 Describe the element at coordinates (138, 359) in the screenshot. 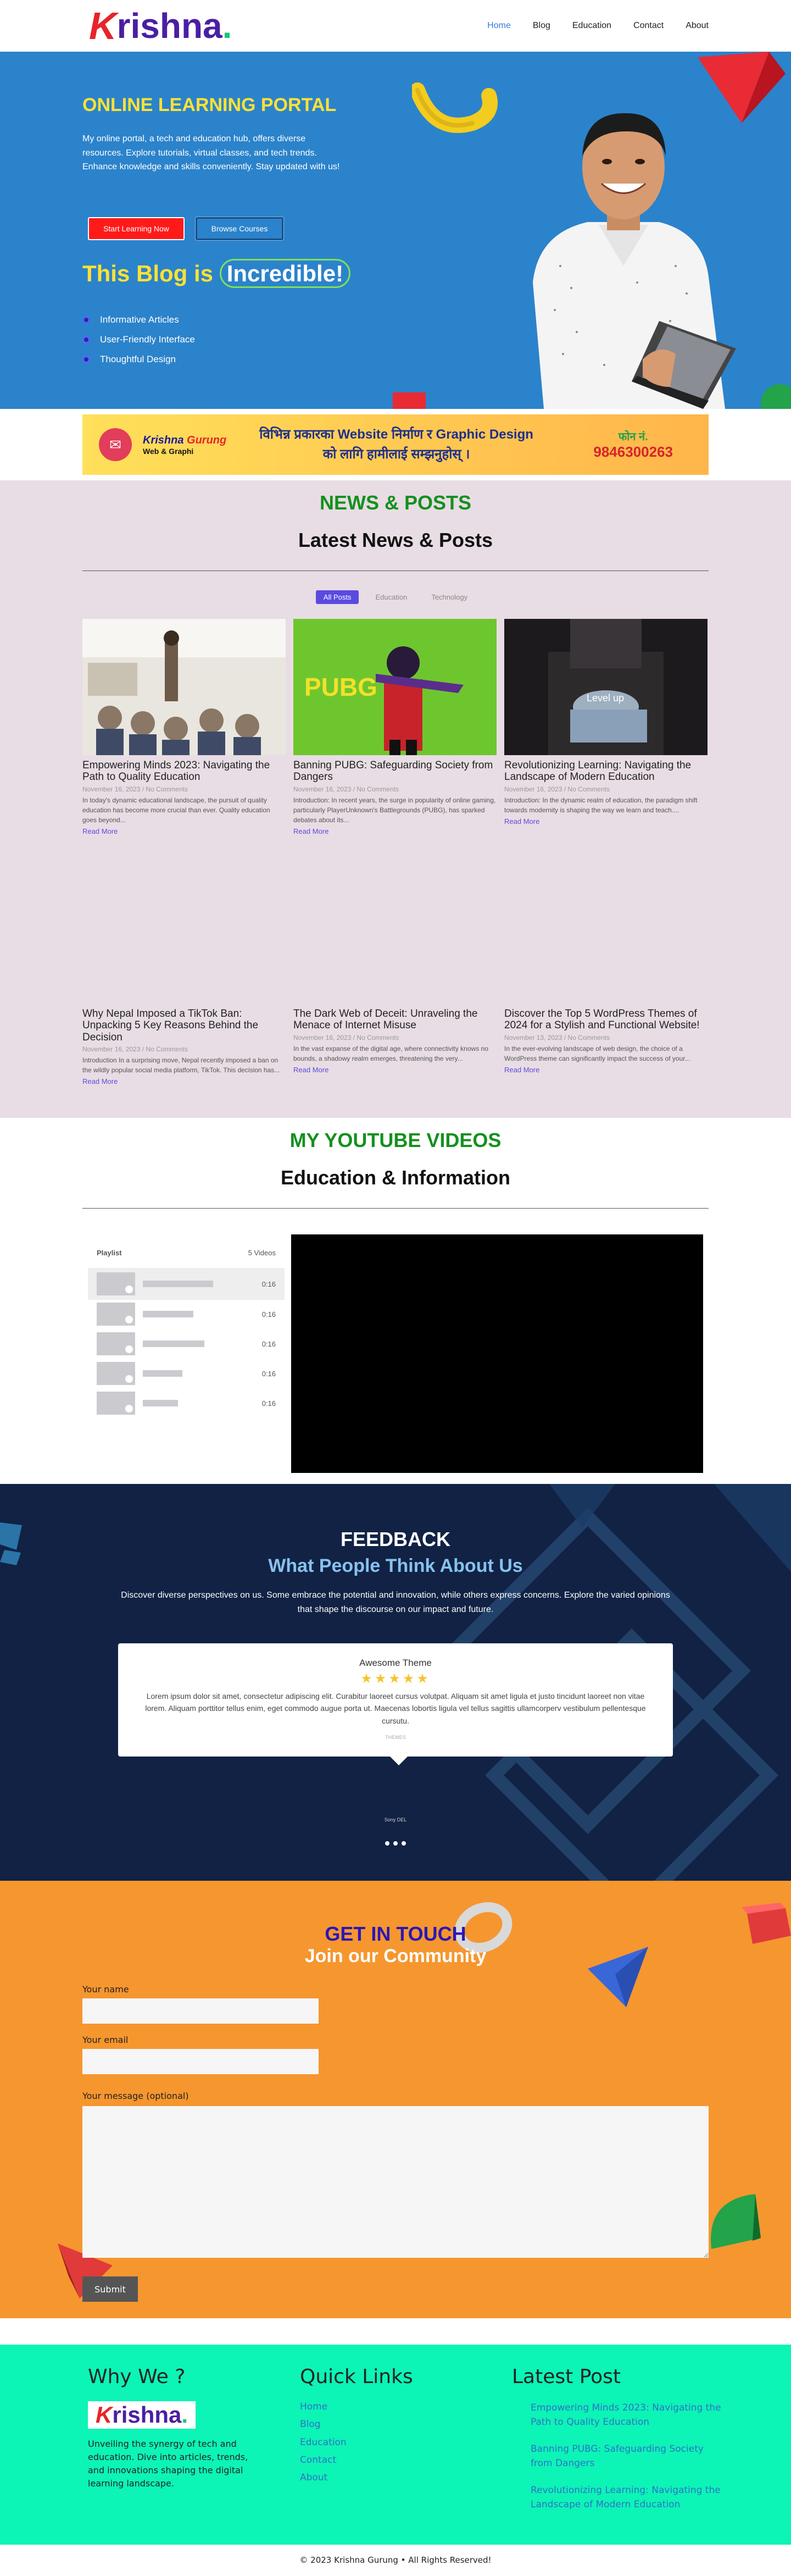

I see `feature-label: Thoughtful Design` at that location.